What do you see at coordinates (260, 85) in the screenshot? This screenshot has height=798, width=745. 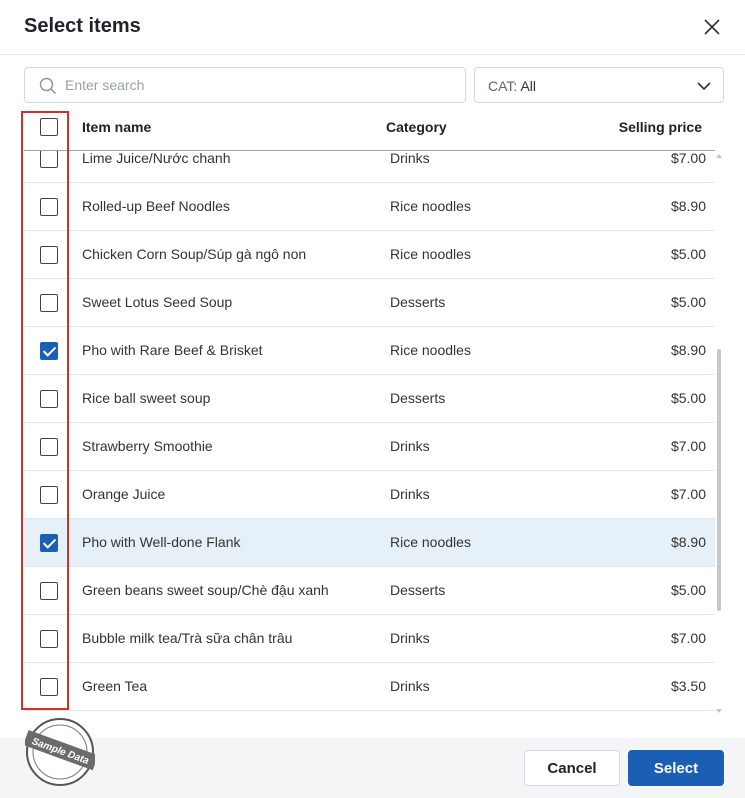 I see `search-input` at bounding box center [260, 85].